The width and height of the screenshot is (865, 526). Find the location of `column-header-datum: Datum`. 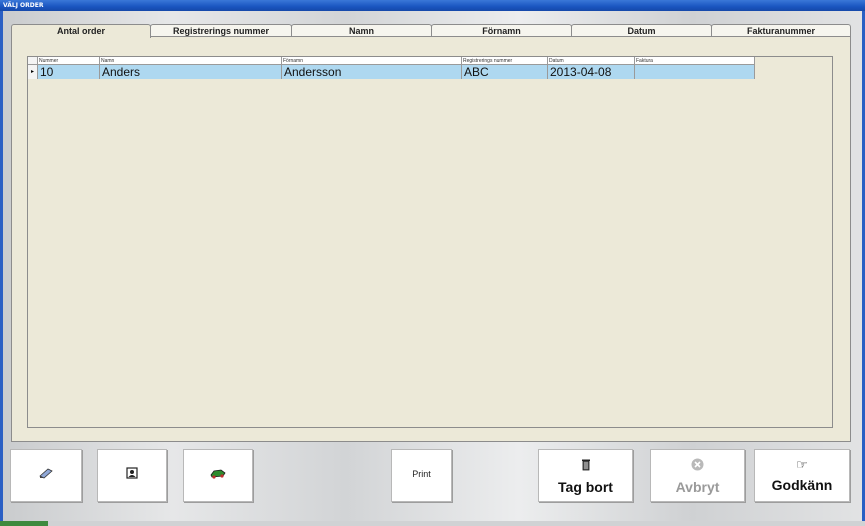

column-header-datum: Datum is located at coordinates (591, 61).